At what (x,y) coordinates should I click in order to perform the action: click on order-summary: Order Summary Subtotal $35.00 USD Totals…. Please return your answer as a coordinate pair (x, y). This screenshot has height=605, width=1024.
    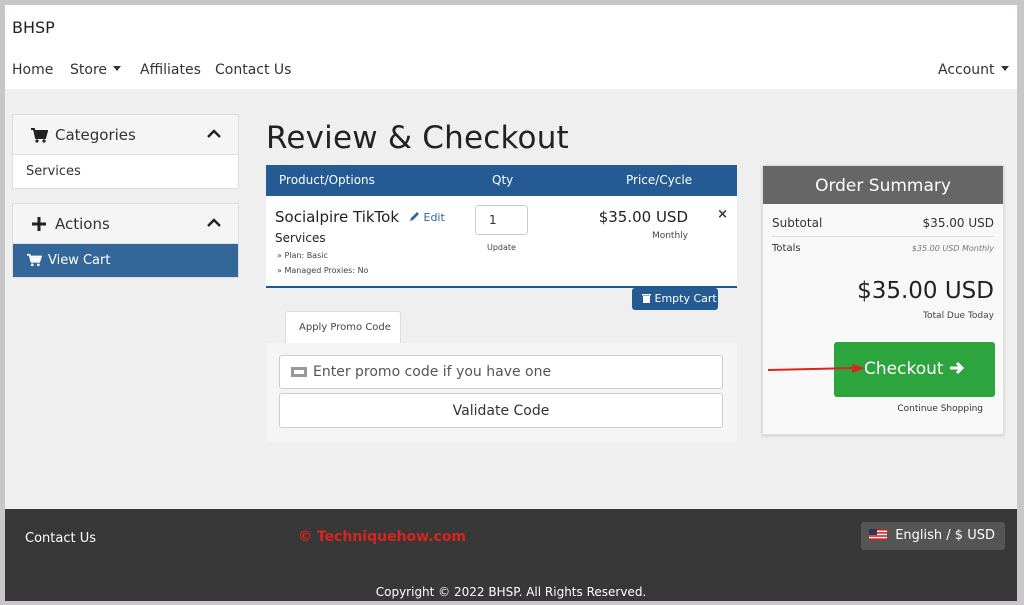
    Looking at the image, I should click on (883, 300).